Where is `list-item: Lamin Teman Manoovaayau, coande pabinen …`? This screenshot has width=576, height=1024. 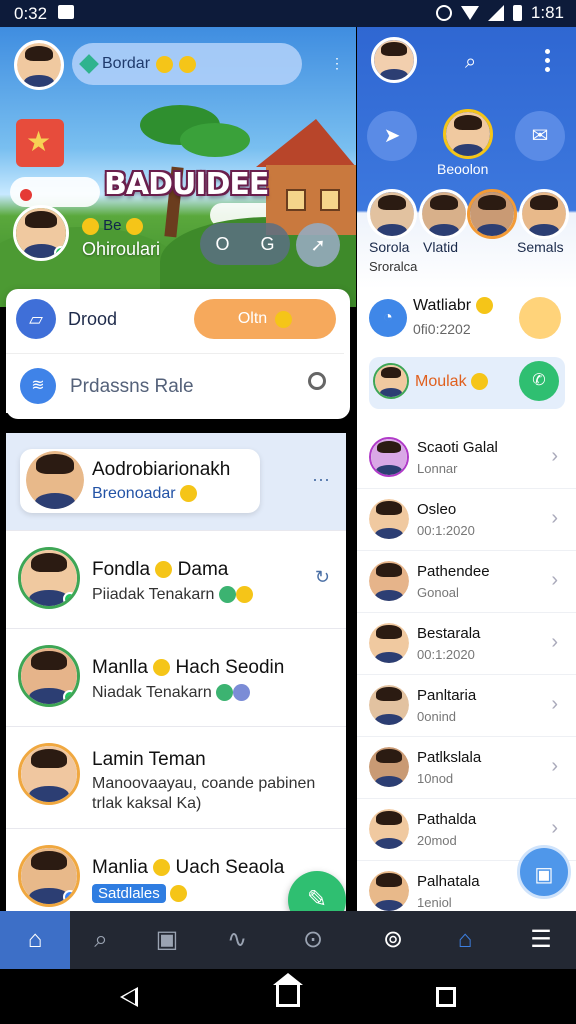 list-item: Lamin Teman Manoovaayau, coande pabinen … is located at coordinates (176, 778).